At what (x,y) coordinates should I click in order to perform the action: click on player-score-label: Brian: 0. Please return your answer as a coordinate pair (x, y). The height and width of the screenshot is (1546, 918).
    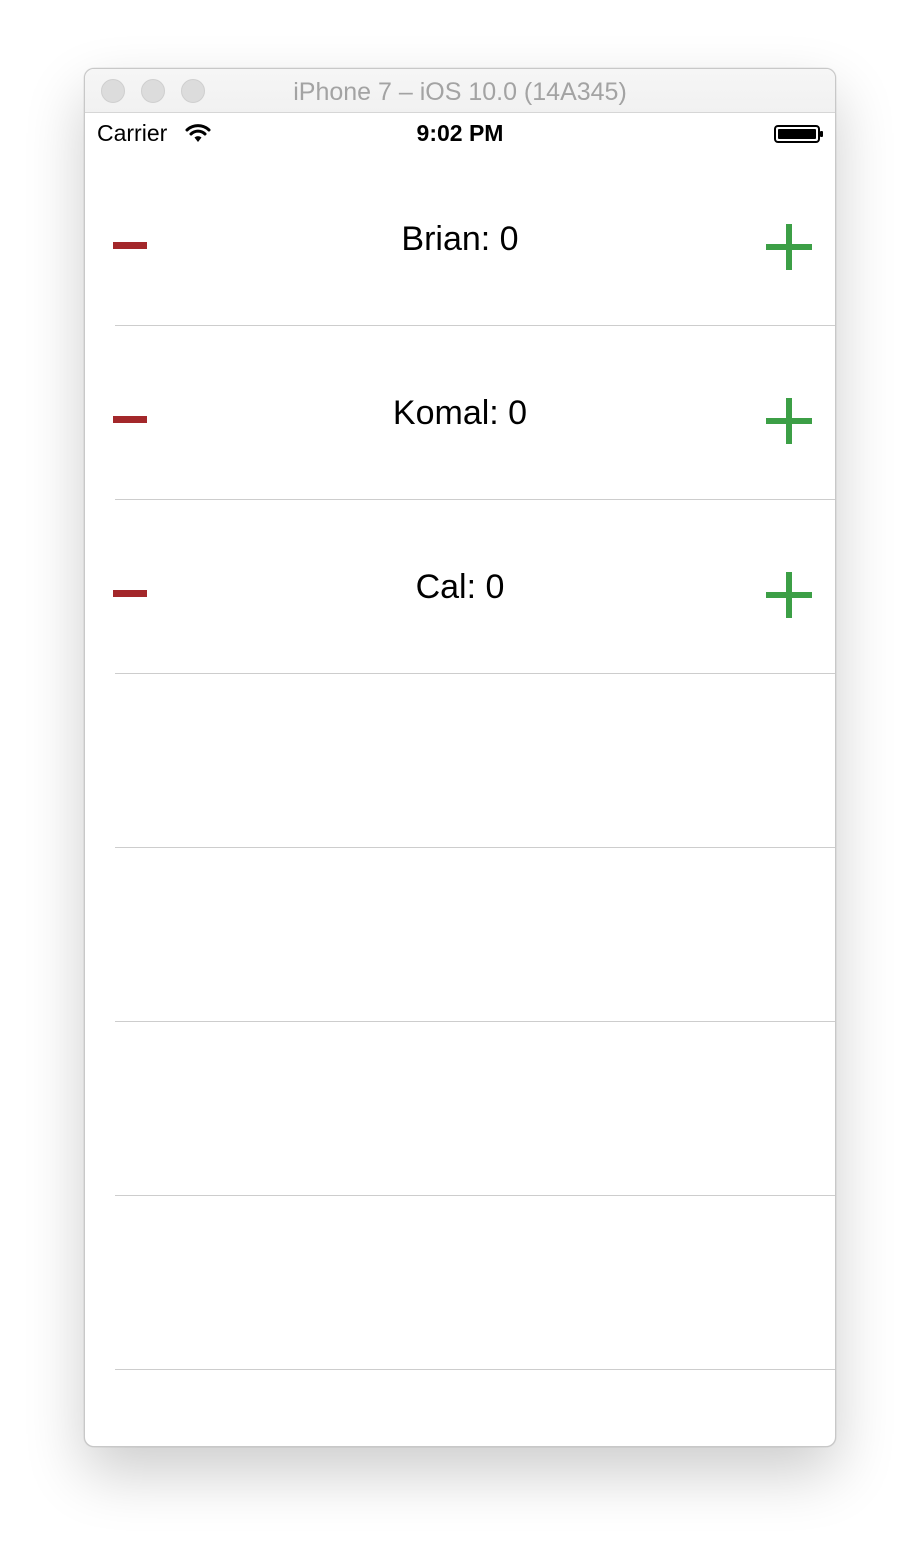
    Looking at the image, I should click on (460, 239).